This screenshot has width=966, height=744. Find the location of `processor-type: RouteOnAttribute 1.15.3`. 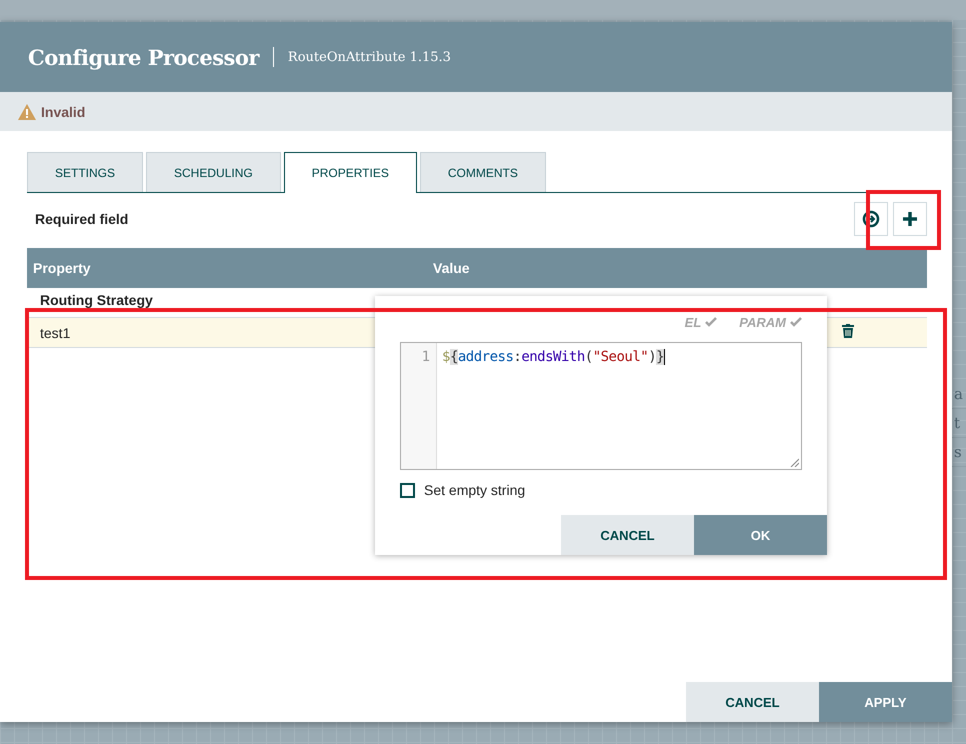

processor-type: RouteOnAttribute 1.15.3 is located at coordinates (369, 57).